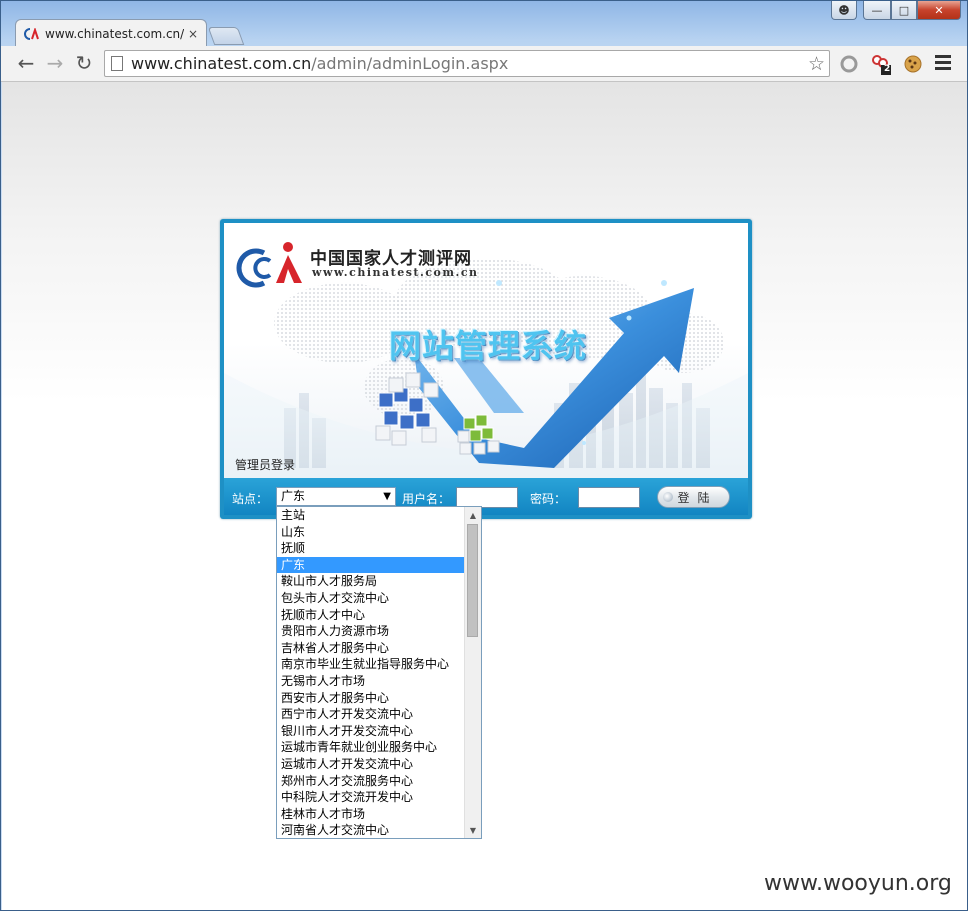 Image resolution: width=968 pixels, height=911 pixels. Describe the element at coordinates (877, 10) in the screenshot. I see `minimize-button: —` at that location.